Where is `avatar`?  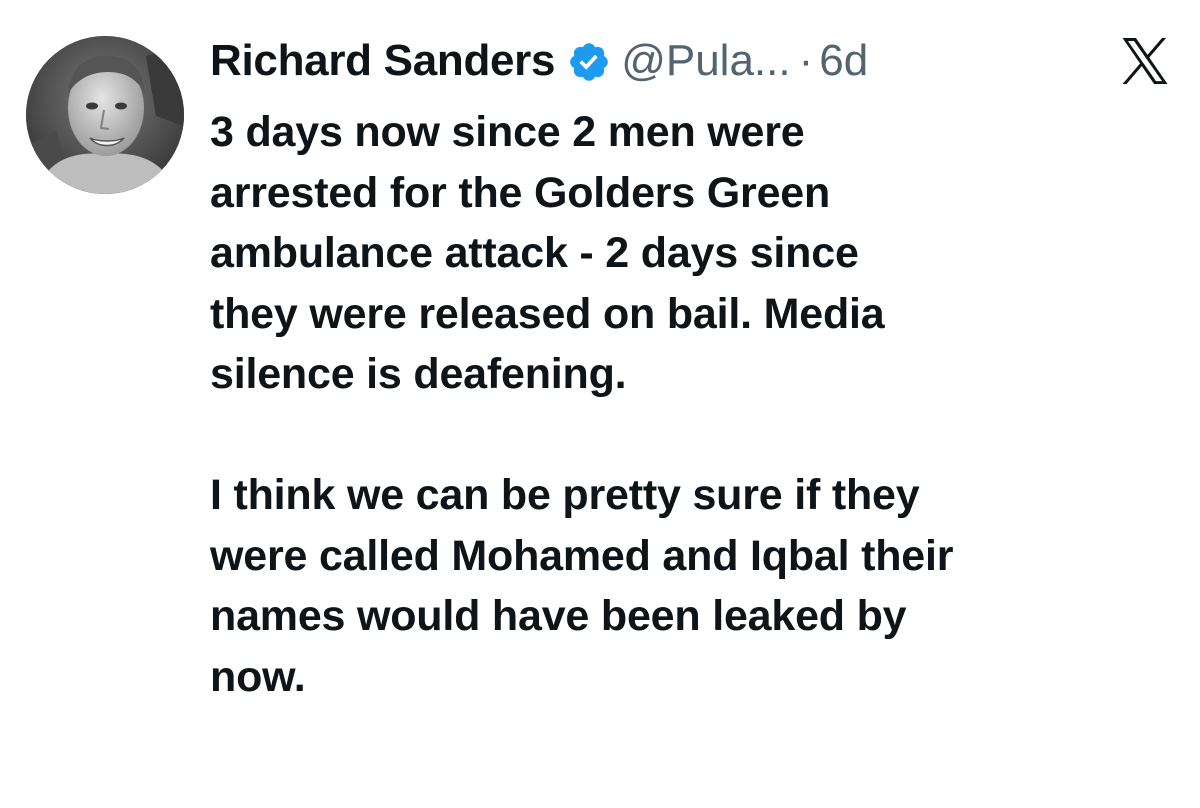
avatar is located at coordinates (105, 115).